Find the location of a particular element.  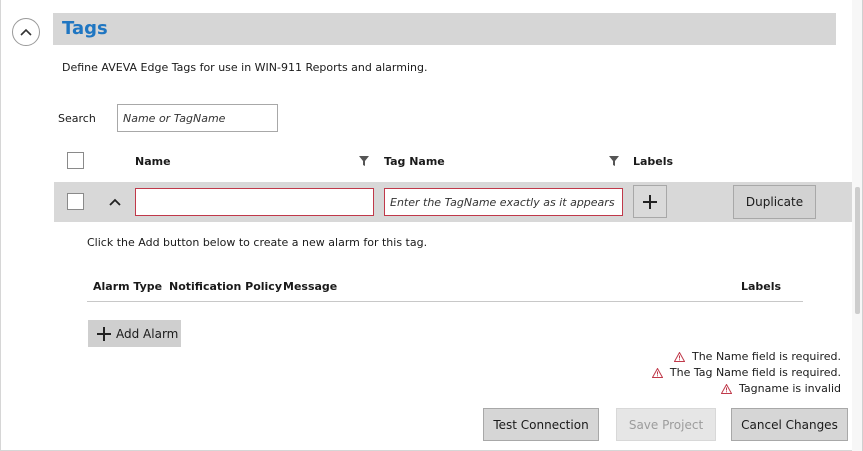

row-checkbox is located at coordinates (75, 201).